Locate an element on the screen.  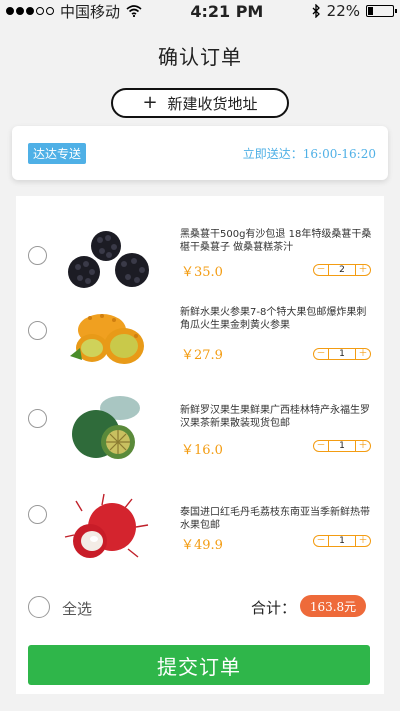
item-price: ￥27.9 is located at coordinates (202, 355).